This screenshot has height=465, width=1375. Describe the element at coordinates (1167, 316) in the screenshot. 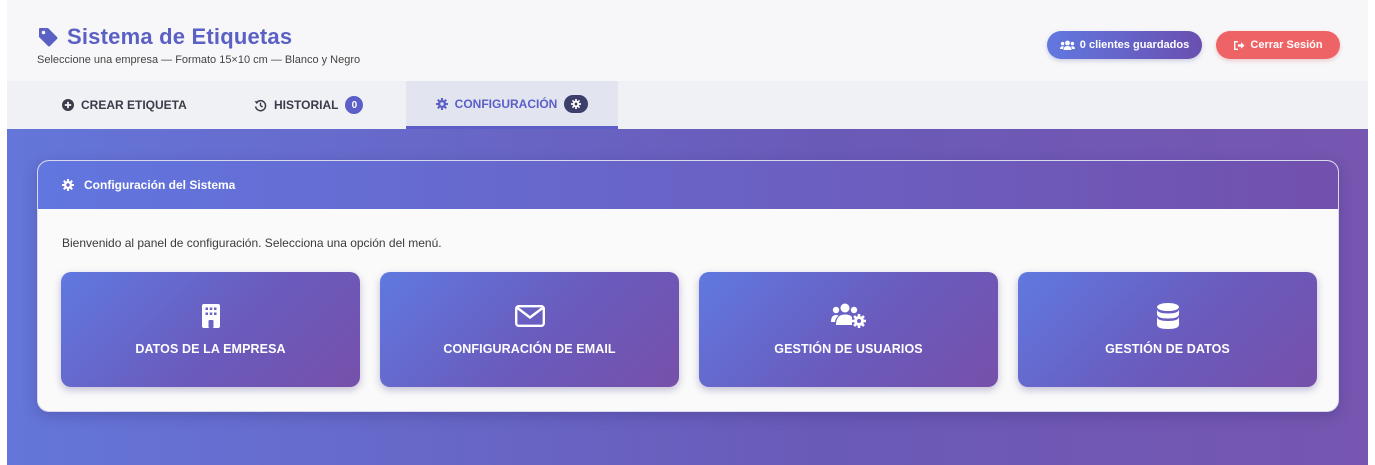

I see `database-icon` at that location.